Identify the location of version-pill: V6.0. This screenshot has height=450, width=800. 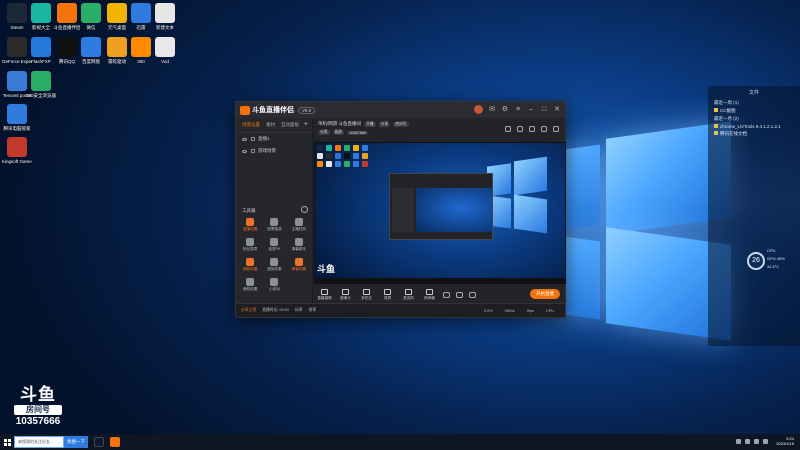
(307, 110).